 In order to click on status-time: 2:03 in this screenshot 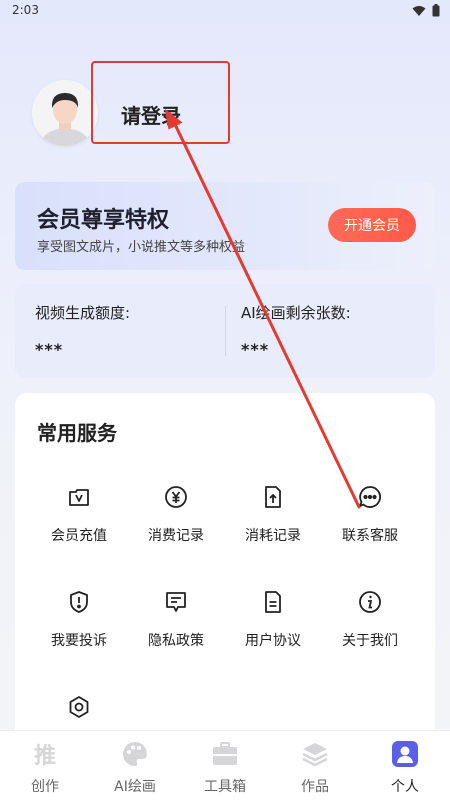, I will do `click(25, 10)`.